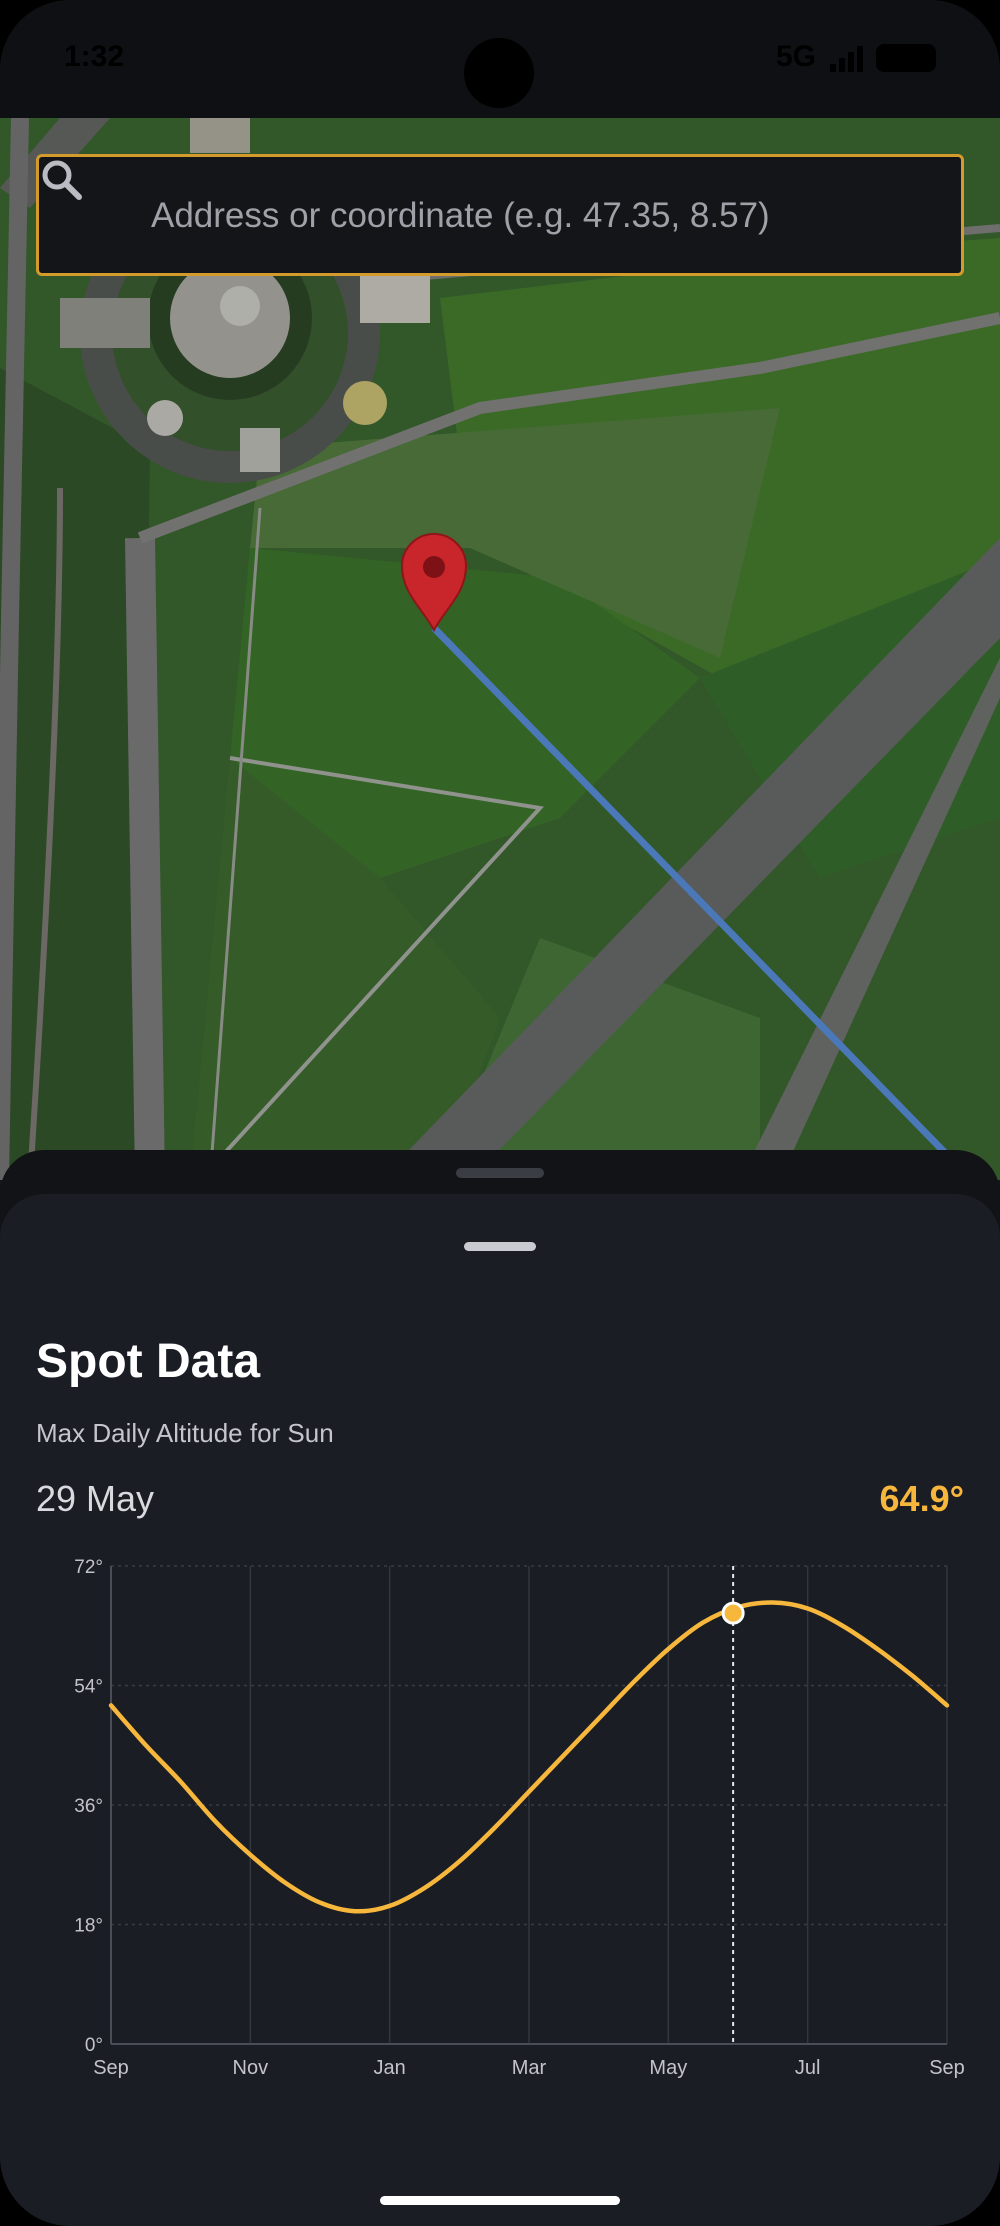 Image resolution: width=1000 pixels, height=2226 pixels. I want to click on status-bar: 1:32 5G, so click(500, 59).